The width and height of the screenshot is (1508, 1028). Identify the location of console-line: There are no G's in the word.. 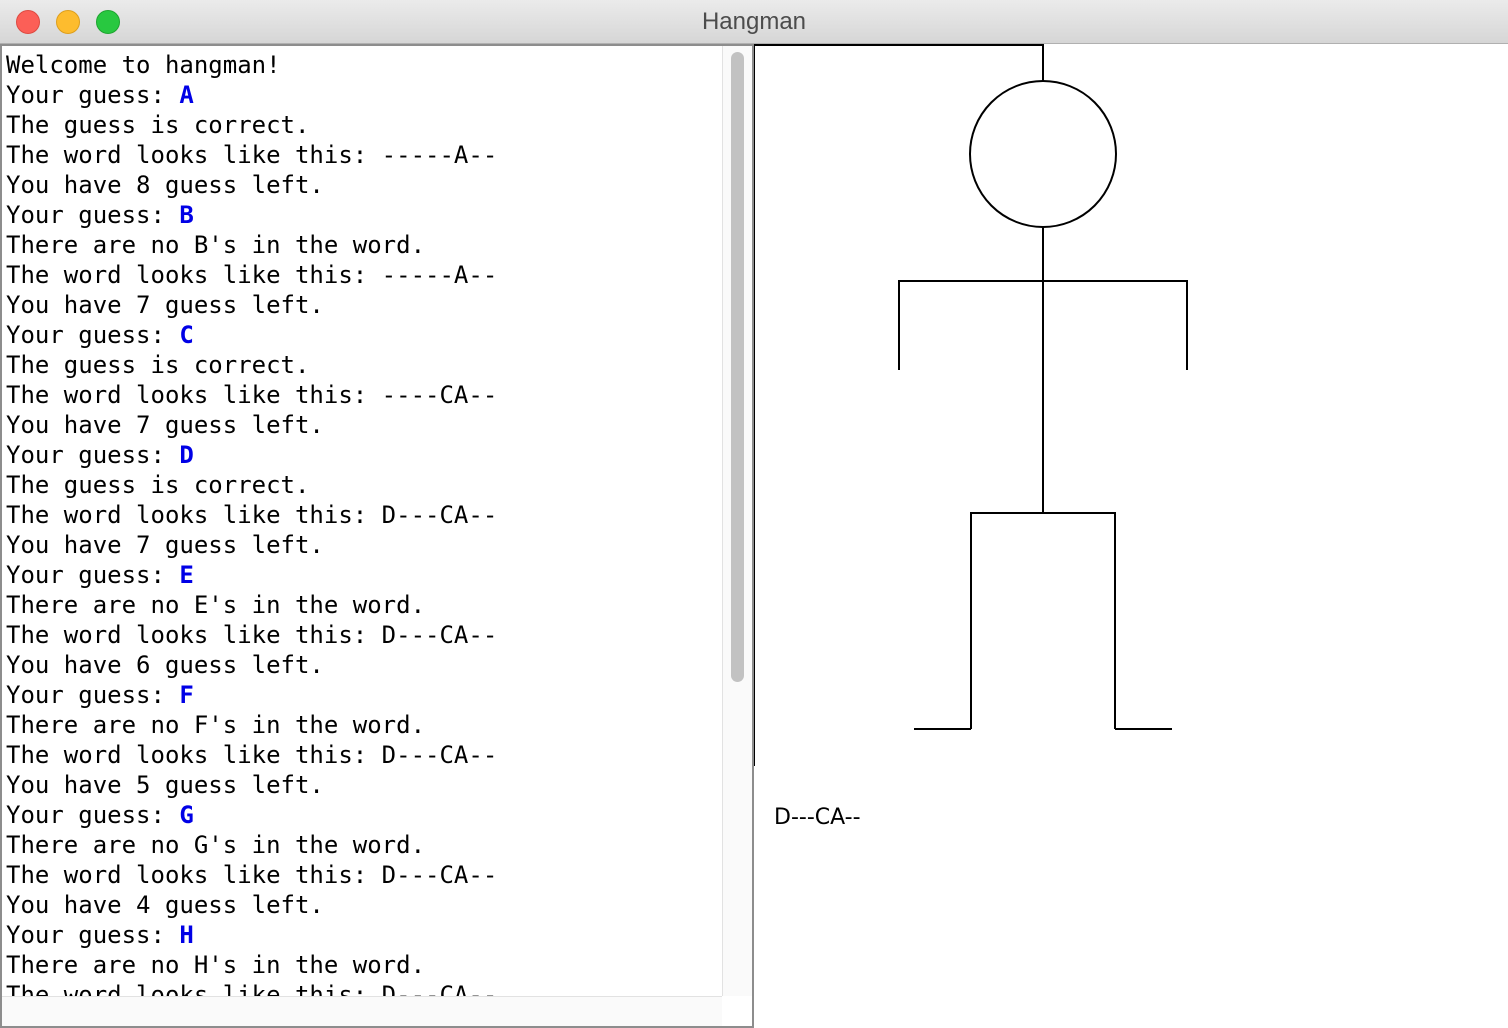
(363, 845).